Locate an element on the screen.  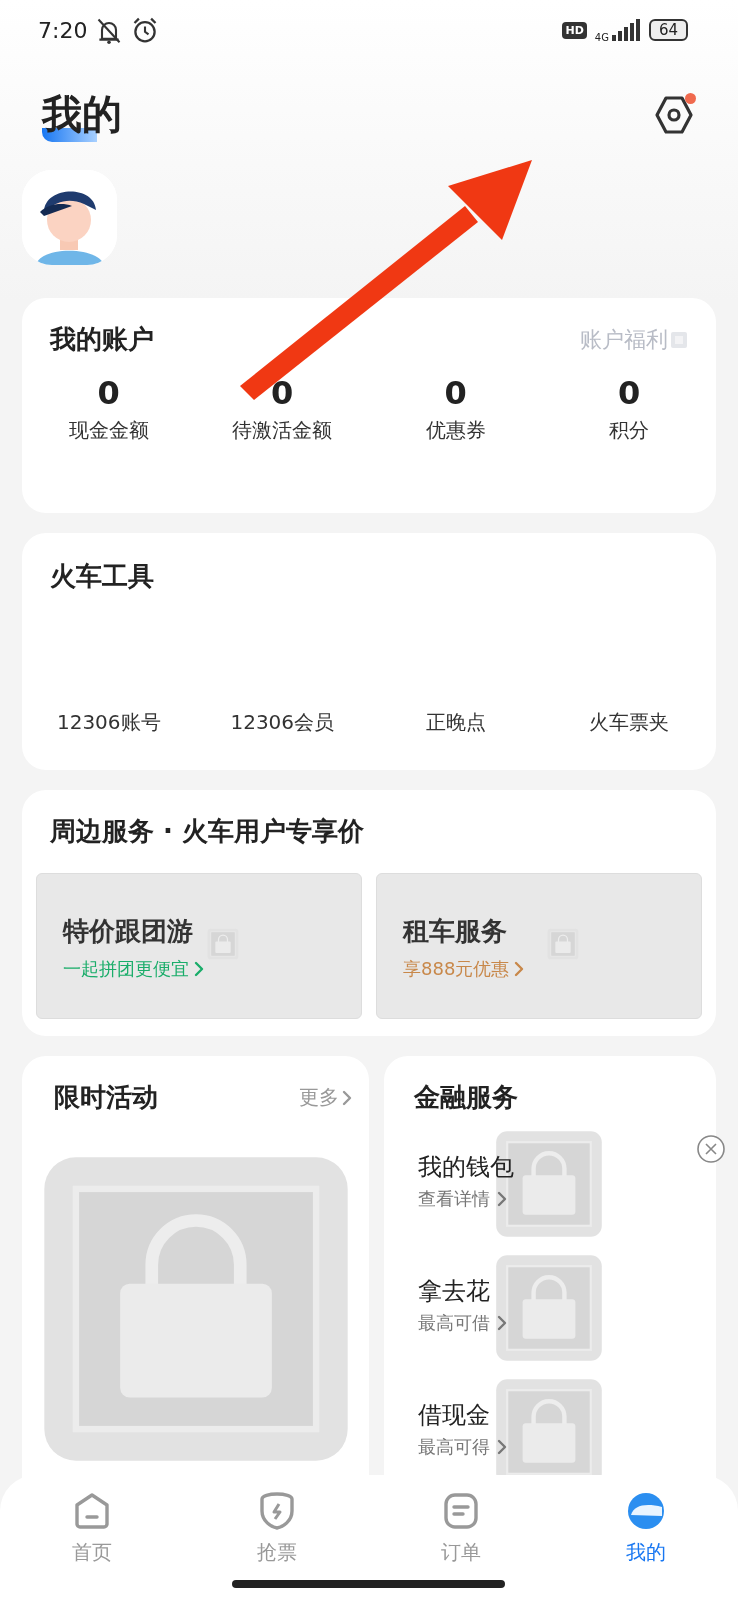
network-label: 4G is located at coordinates (601, 37).